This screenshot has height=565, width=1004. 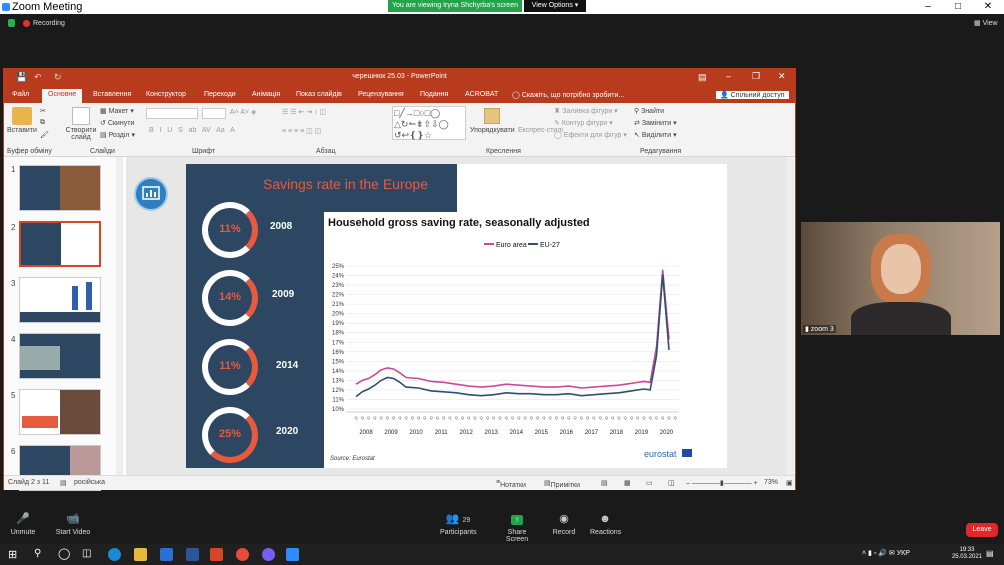 I want to click on view-button: ▦ View, so click(x=986, y=23).